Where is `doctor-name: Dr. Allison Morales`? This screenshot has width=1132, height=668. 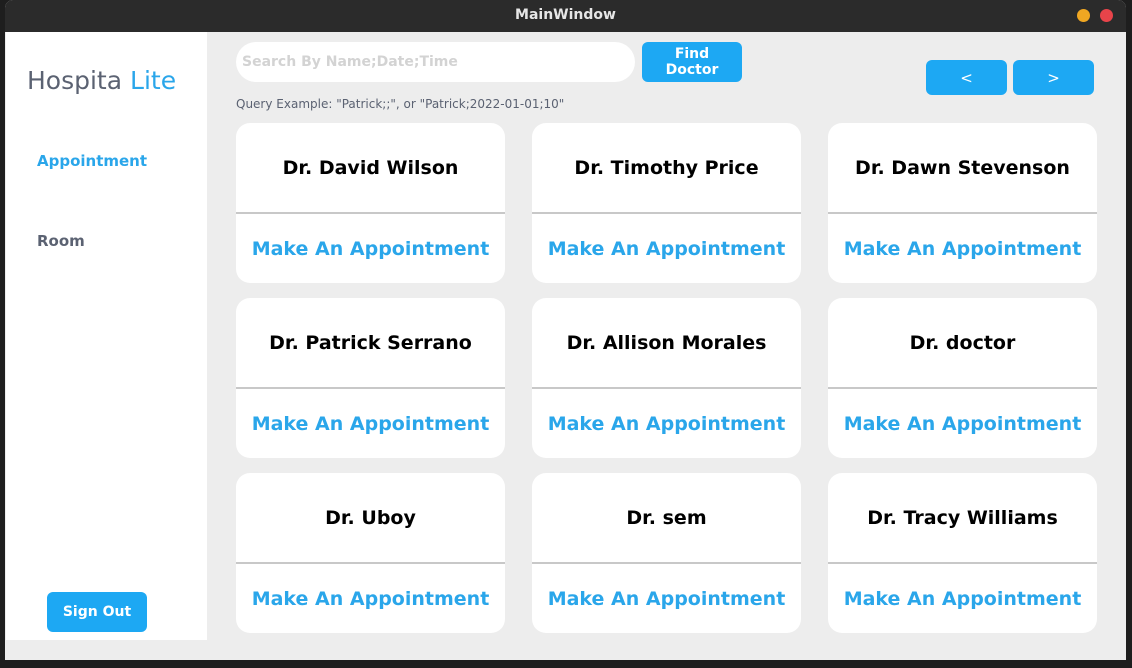 doctor-name: Dr. Allison Morales is located at coordinates (666, 343).